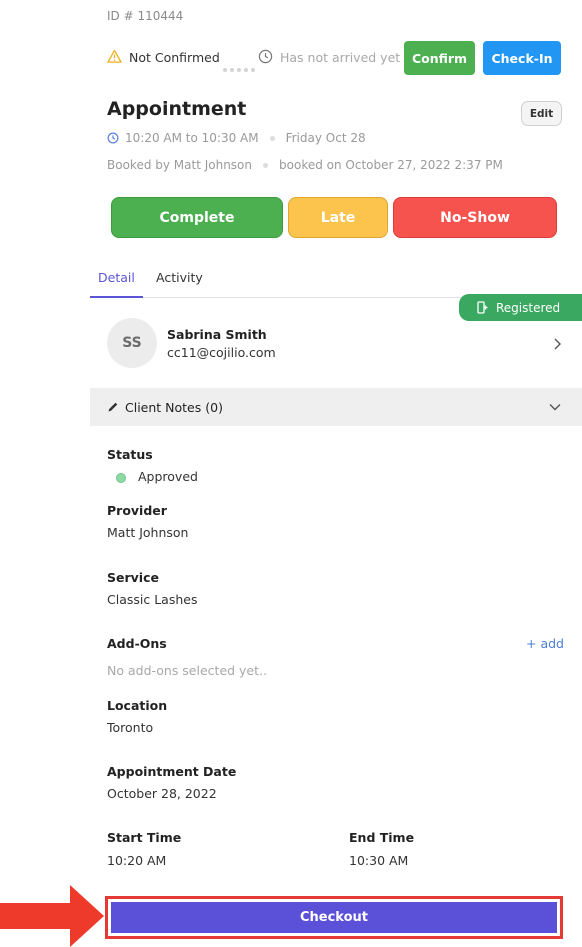 The width and height of the screenshot is (582, 947). What do you see at coordinates (180, 165) in the screenshot?
I see `booked-by: Booked by Matt Johnson` at bounding box center [180, 165].